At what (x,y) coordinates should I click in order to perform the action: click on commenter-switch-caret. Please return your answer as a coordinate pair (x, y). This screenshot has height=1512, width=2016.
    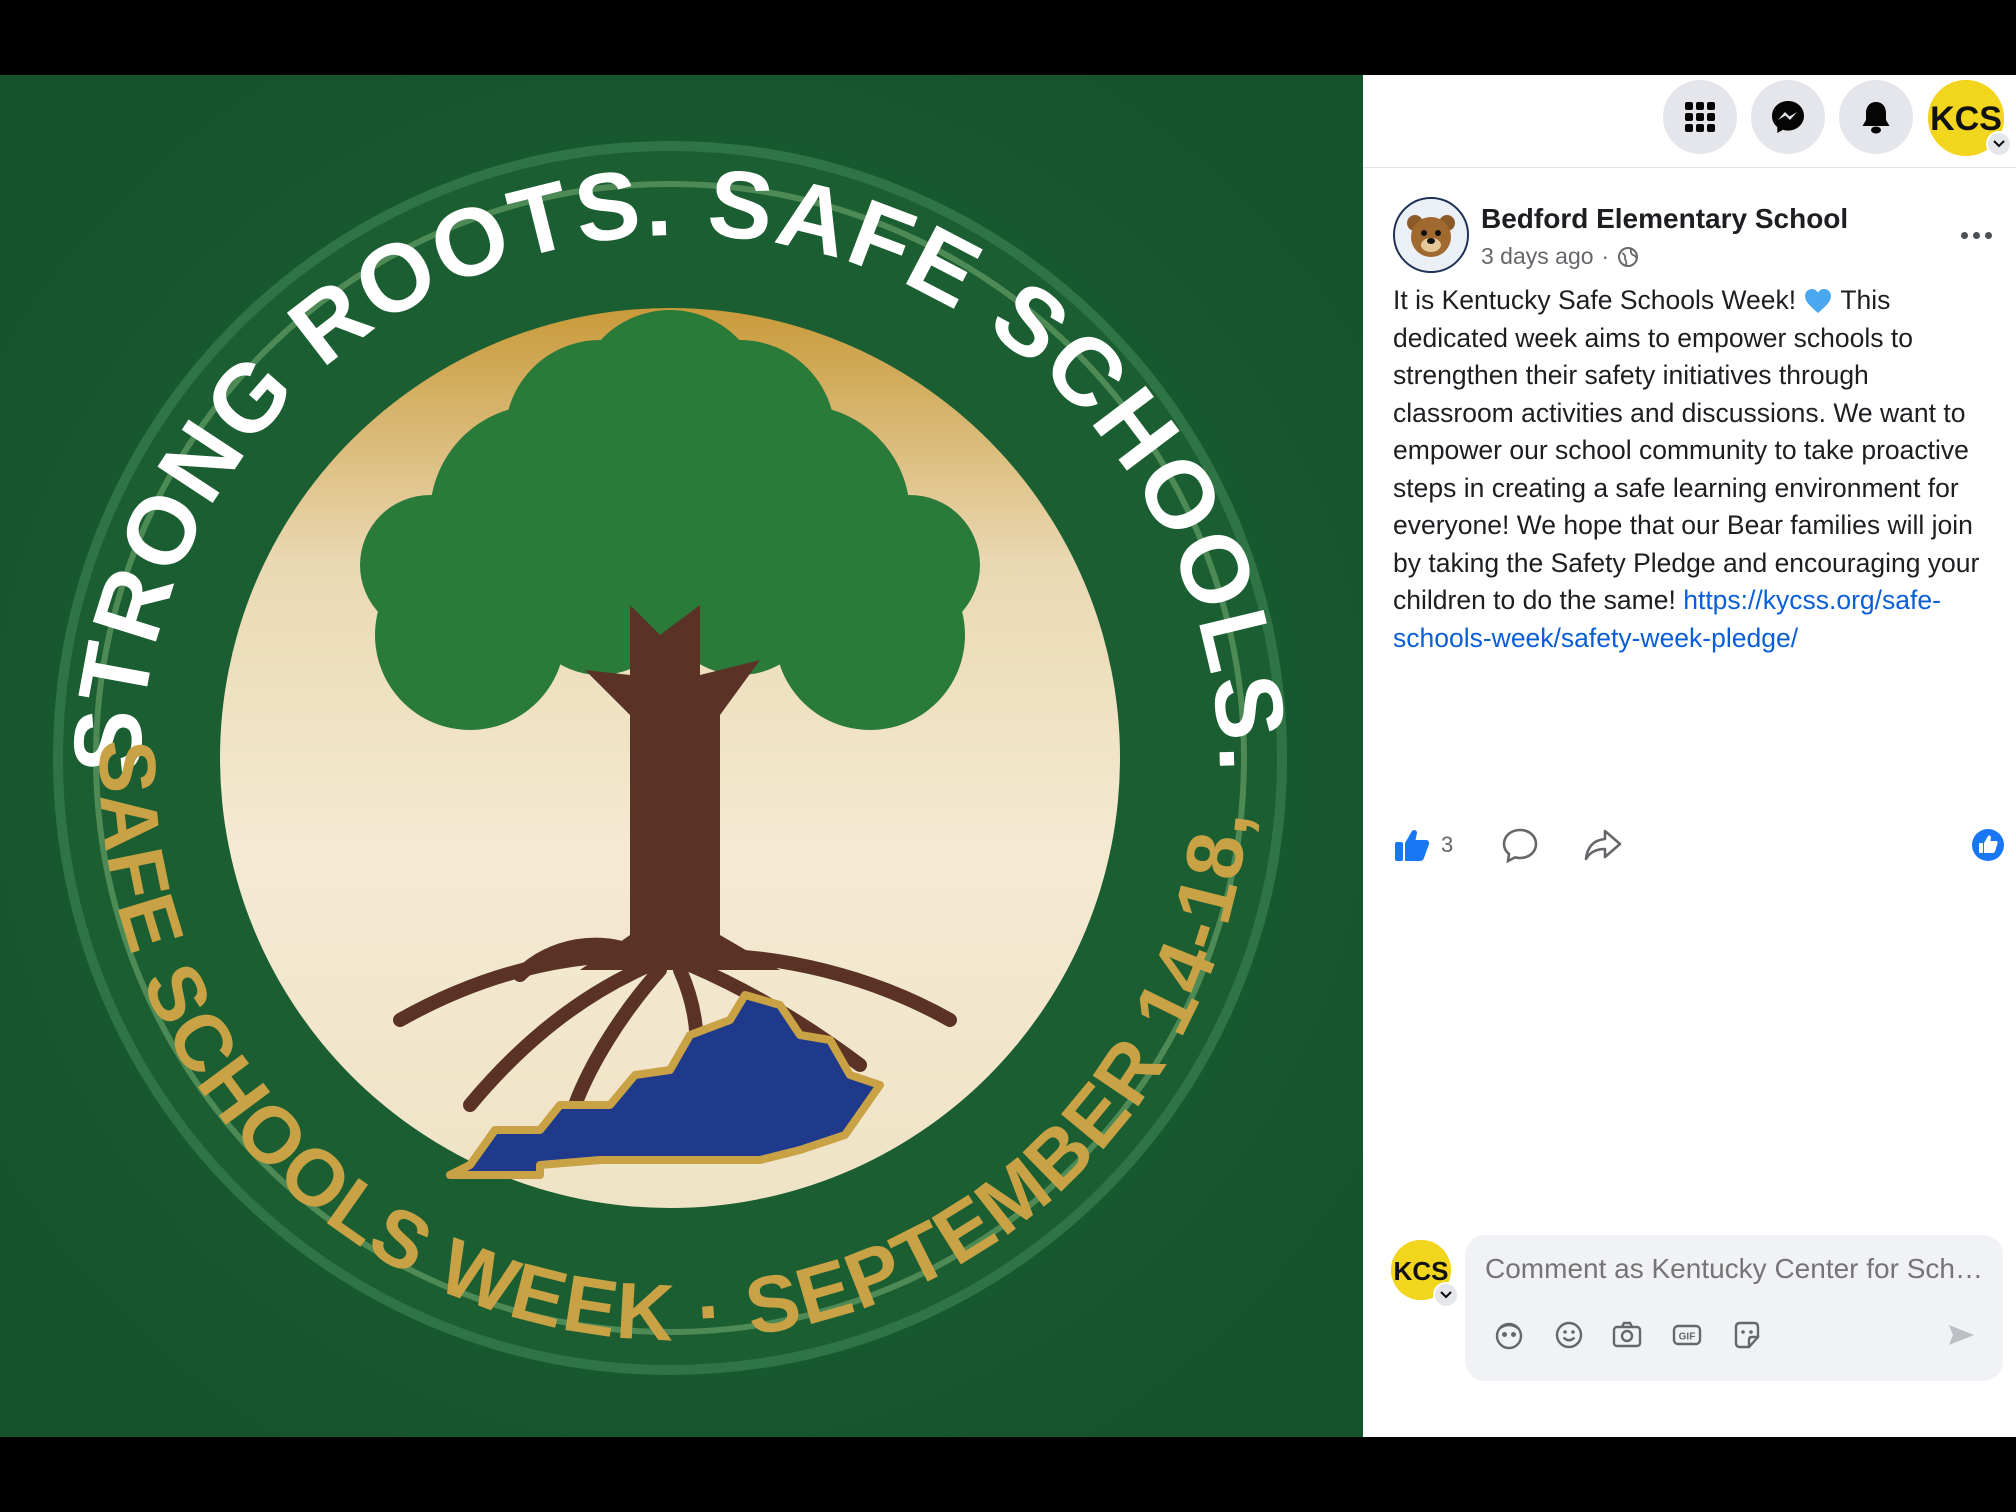
    Looking at the image, I should click on (1446, 1295).